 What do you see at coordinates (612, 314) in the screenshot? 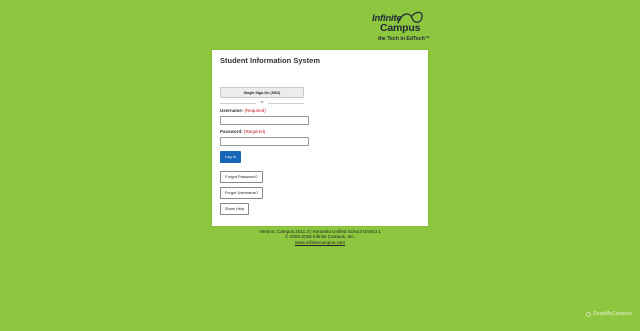
I see `watermark-text: SnapMyCampus` at bounding box center [612, 314].